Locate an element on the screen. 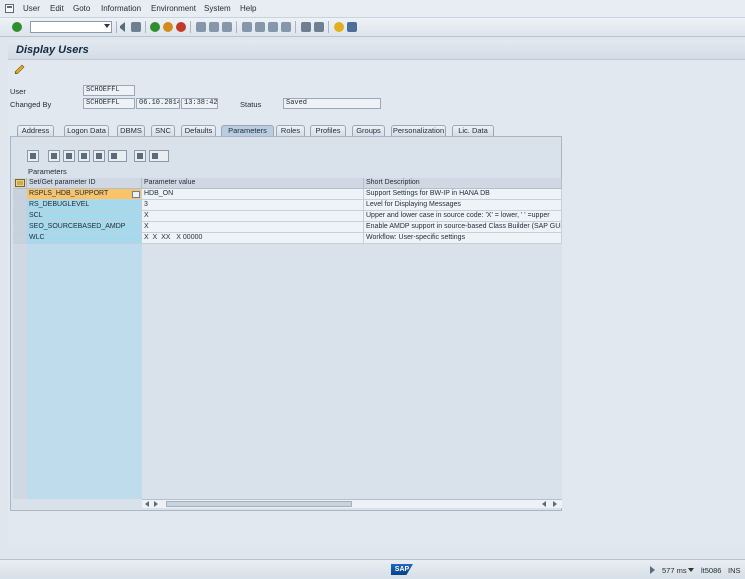 The image size is (745, 579). menu-edit: Edit is located at coordinates (57, 8).